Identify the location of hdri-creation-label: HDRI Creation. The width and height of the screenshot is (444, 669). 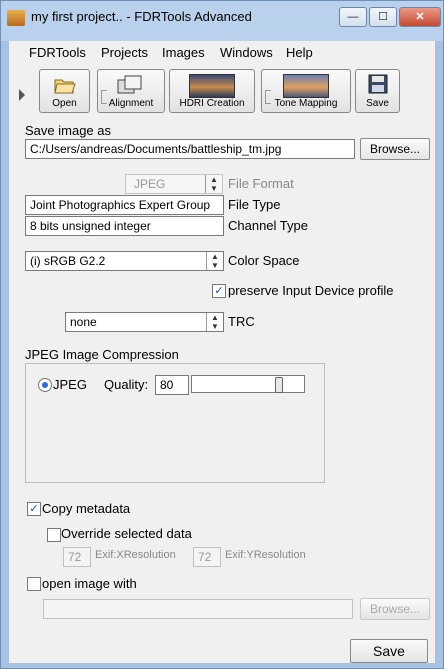
(212, 103).